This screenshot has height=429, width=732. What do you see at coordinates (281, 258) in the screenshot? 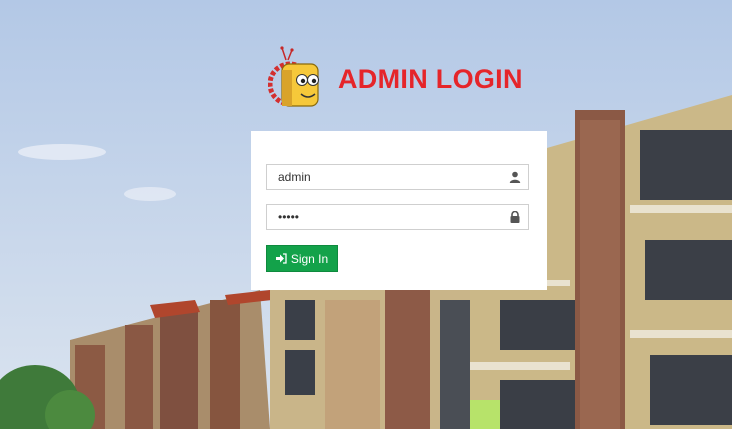
I see `sign-in-icon` at bounding box center [281, 258].